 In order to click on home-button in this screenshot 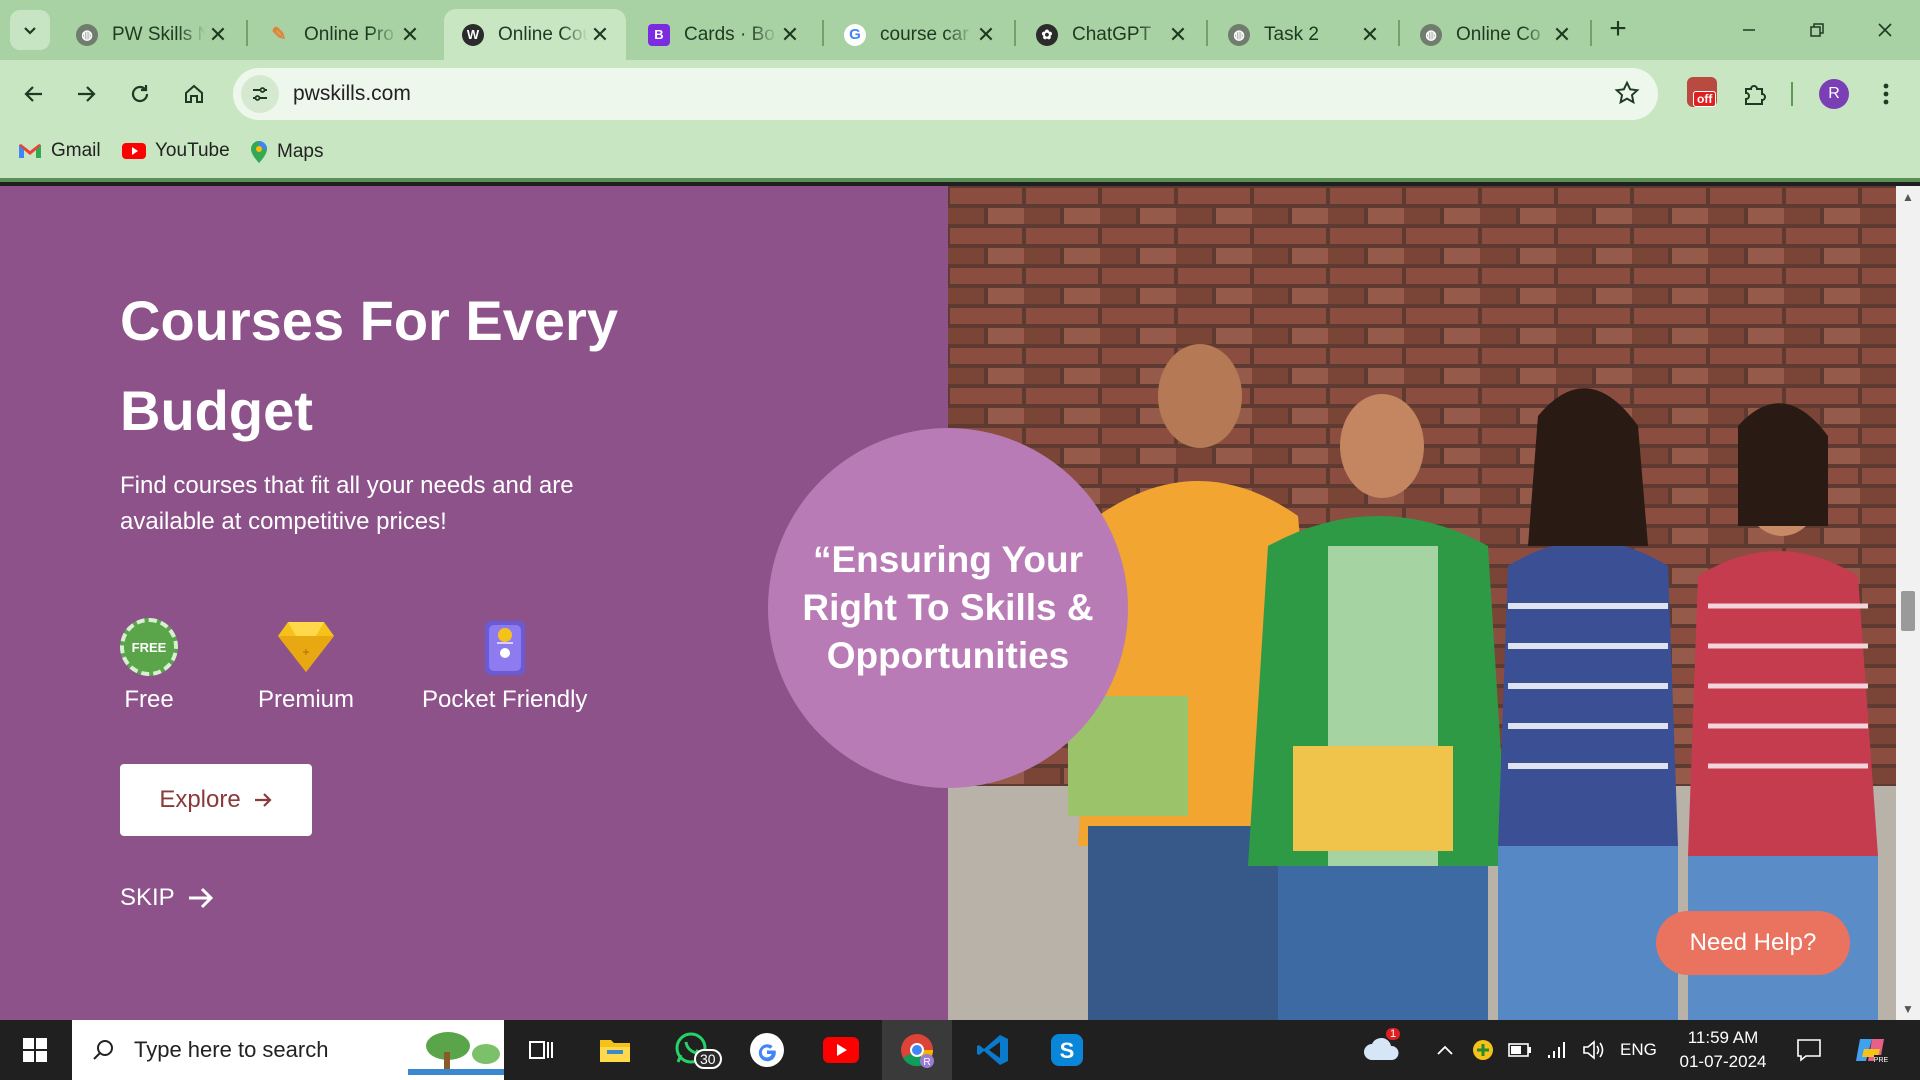, I will do `click(194, 94)`.